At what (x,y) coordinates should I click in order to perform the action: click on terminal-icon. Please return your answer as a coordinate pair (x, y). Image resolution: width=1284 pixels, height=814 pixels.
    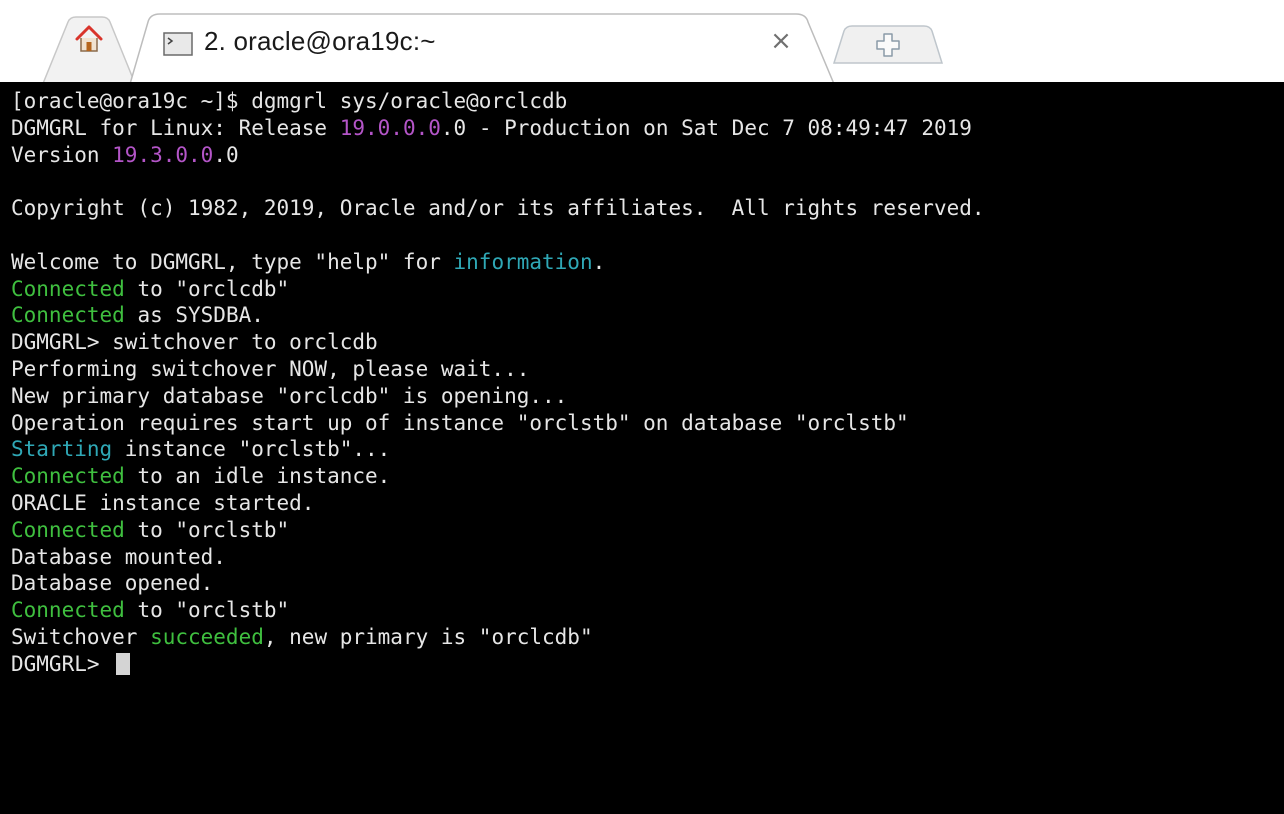
    Looking at the image, I should click on (178, 44).